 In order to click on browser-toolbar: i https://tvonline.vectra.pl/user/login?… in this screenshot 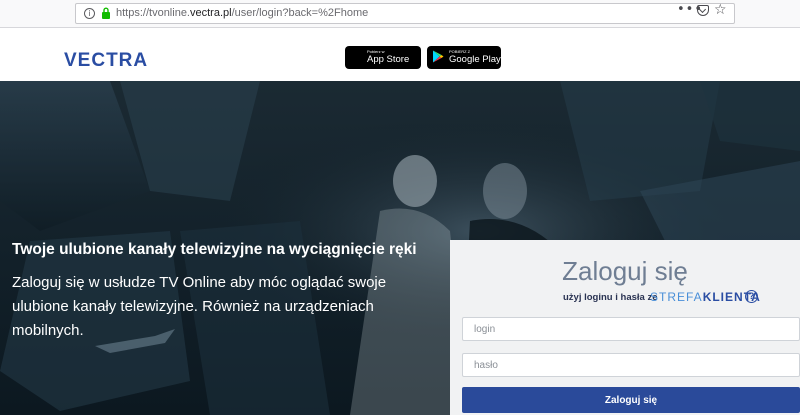, I will do `click(400, 14)`.